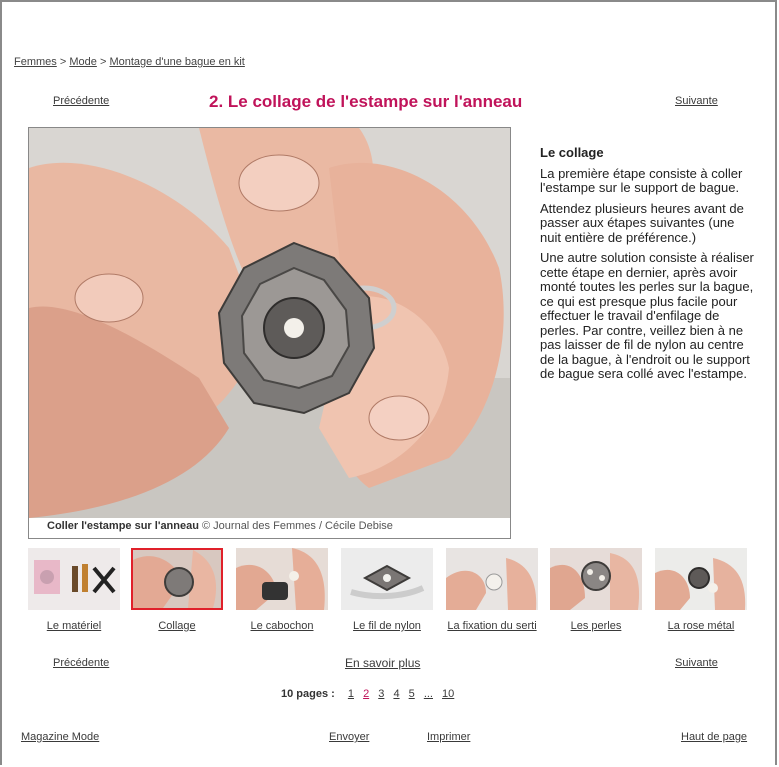 This screenshot has width=779, height=767. I want to click on step-heading: Le collage, so click(572, 152).